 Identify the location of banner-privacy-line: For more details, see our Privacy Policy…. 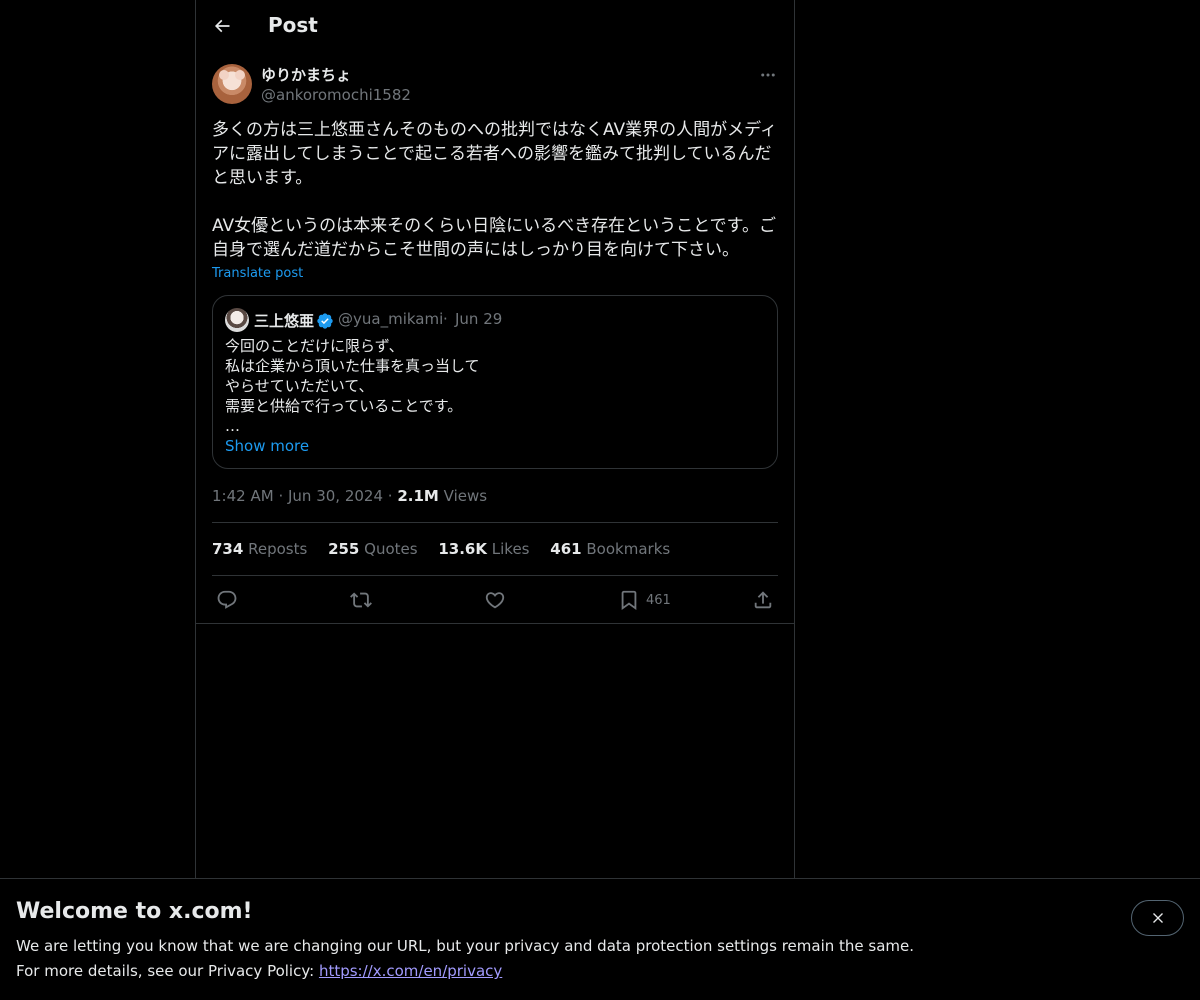
(259, 971).